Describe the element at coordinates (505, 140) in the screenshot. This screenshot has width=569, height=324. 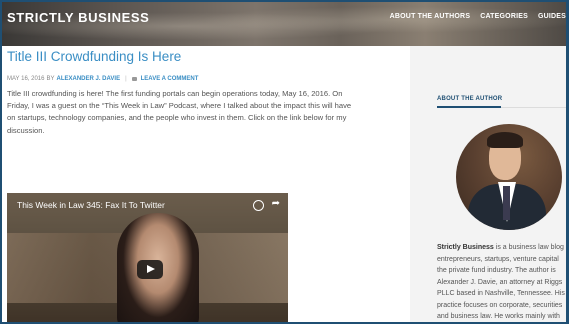
I see `avatar-hair` at that location.